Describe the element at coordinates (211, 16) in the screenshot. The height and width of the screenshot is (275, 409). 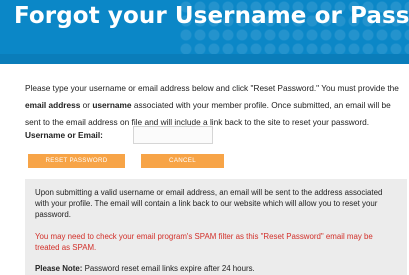
I see `page-title: Forgot your Username or Password?` at that location.